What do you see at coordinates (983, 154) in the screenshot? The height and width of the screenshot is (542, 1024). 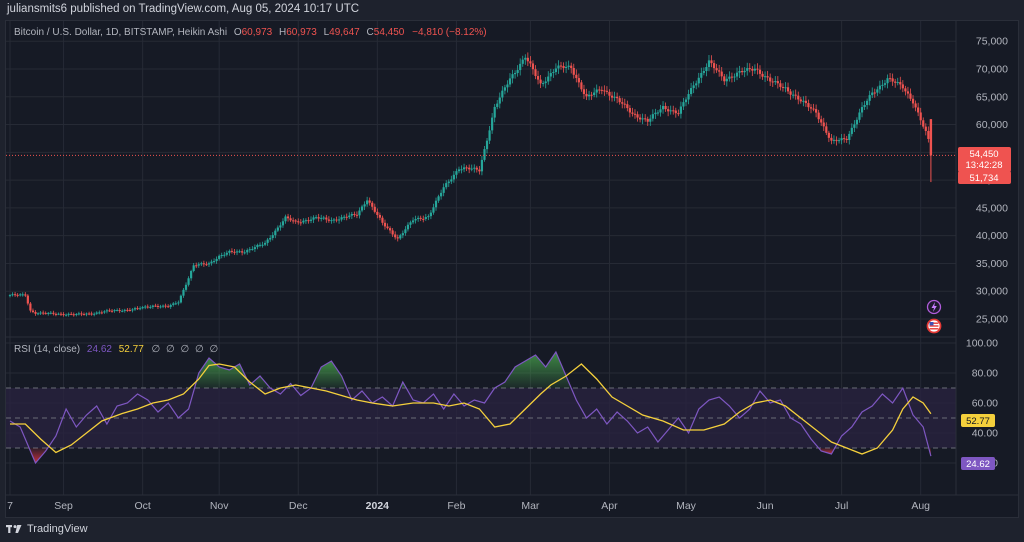 I see `last-price-value: 54,450` at bounding box center [983, 154].